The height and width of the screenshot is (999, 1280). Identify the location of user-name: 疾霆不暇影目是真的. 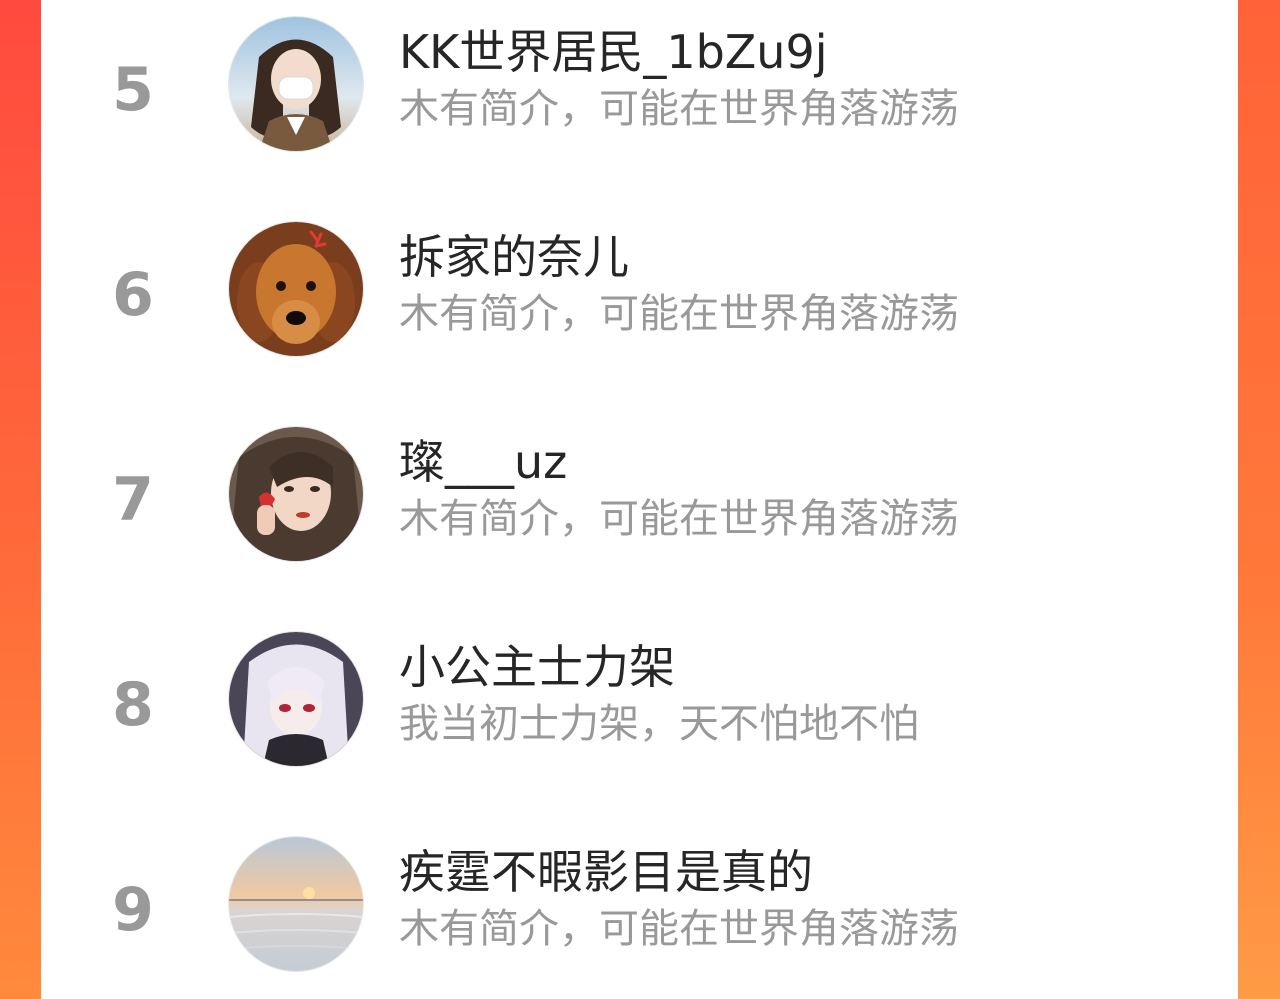
(606, 872).